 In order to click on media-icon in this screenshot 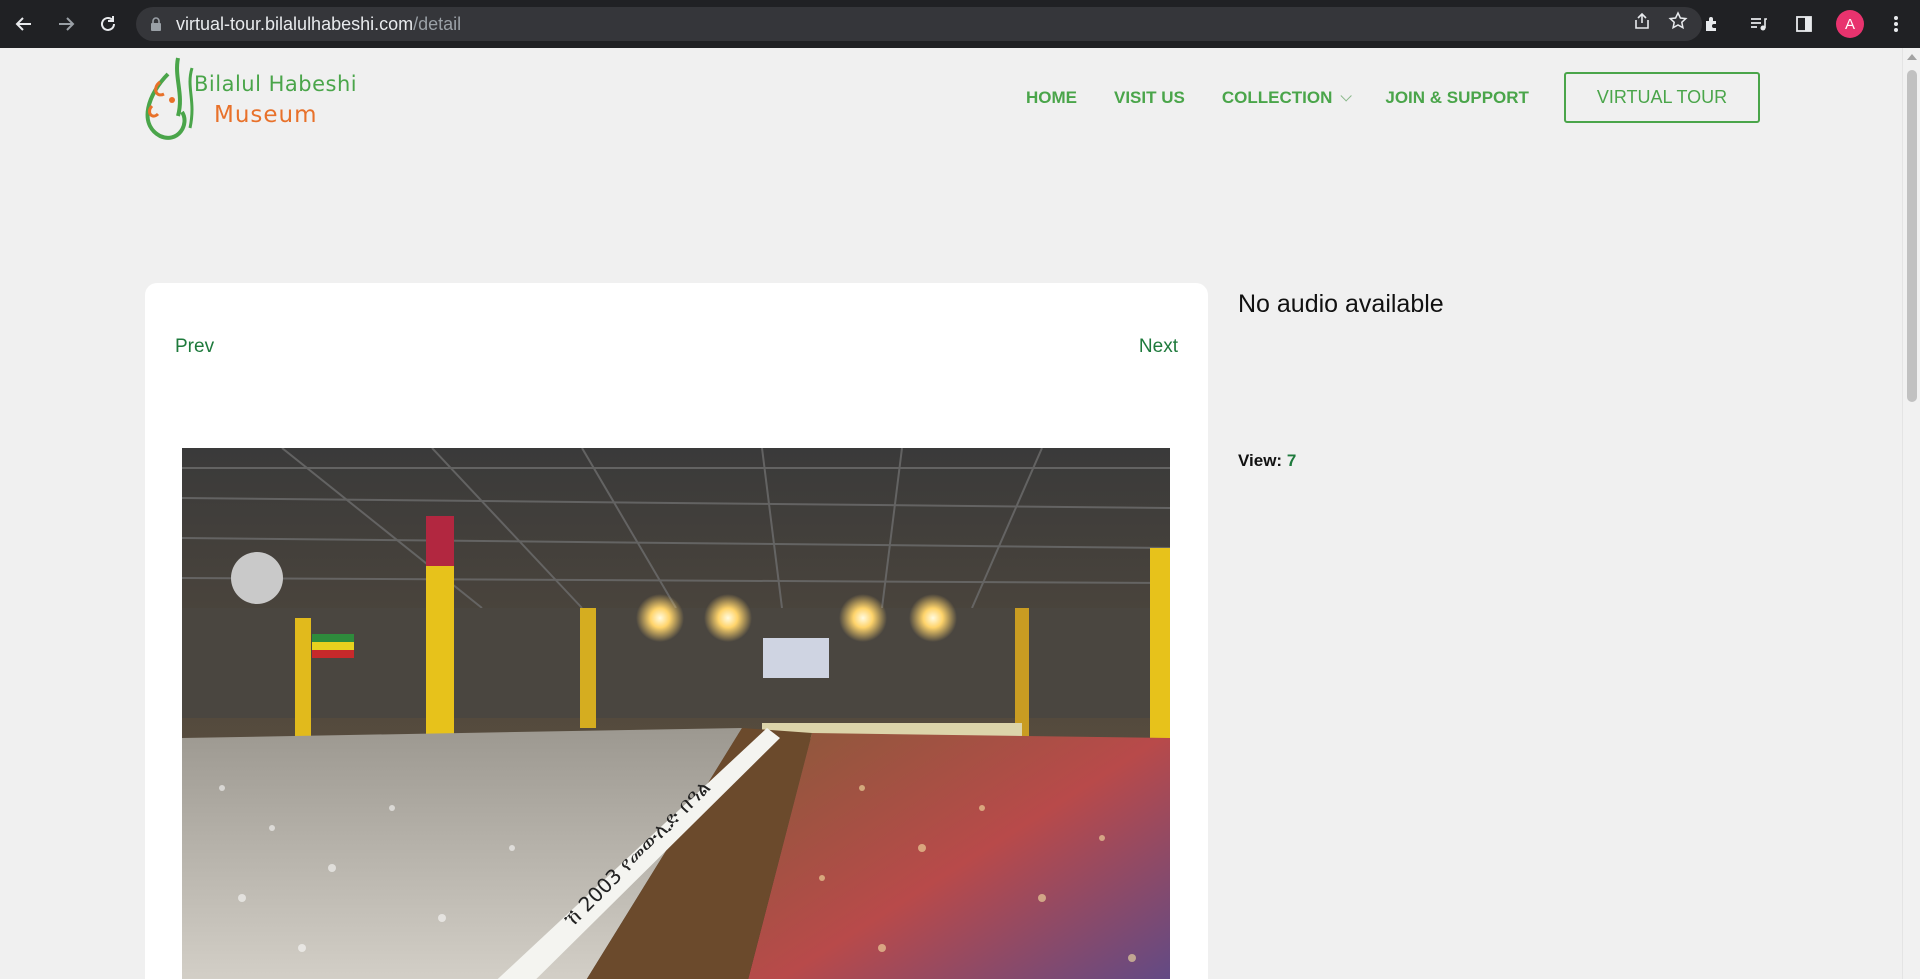, I will do `click(1758, 24)`.